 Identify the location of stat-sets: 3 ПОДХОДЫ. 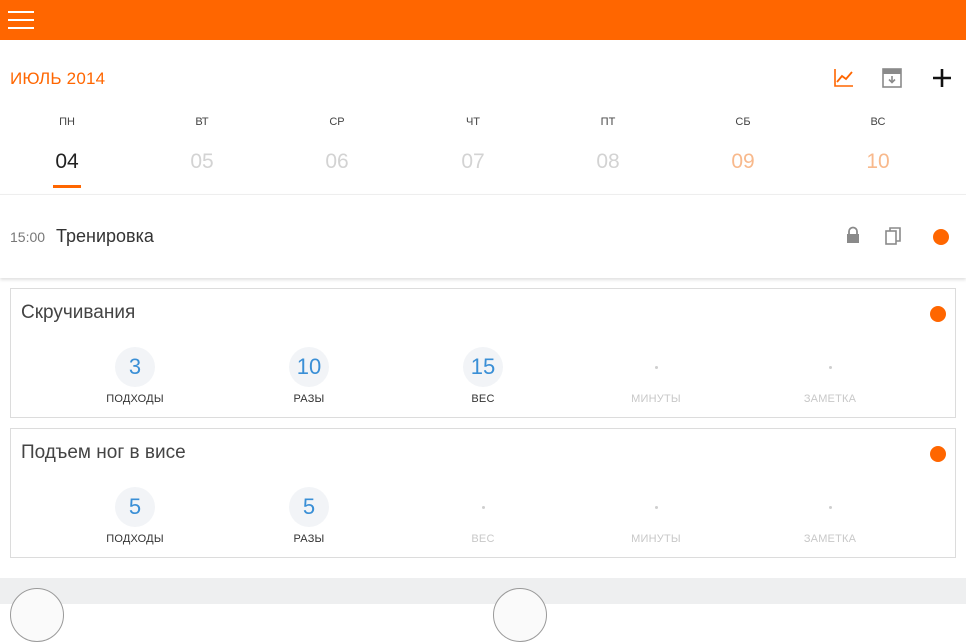
(135, 376).